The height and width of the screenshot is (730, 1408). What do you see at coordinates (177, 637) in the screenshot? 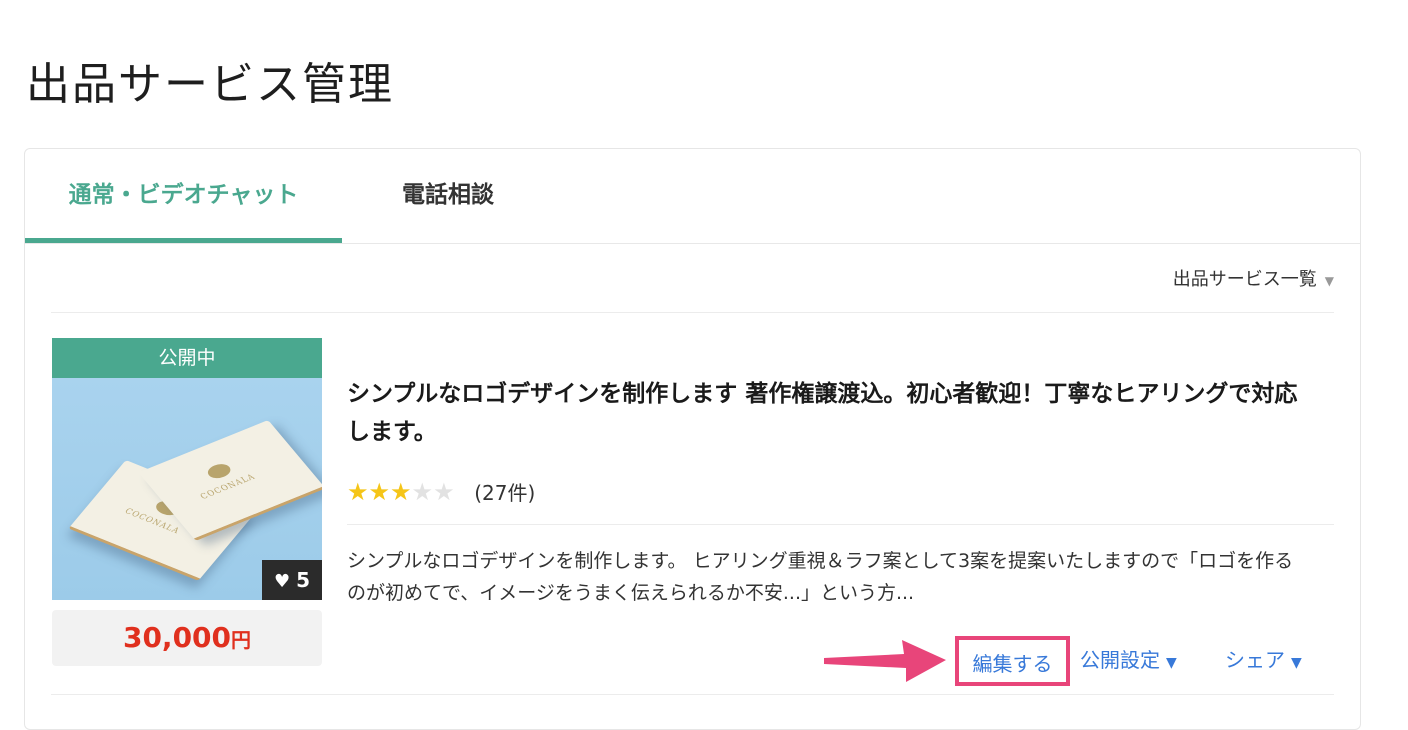
I see `price-value: 30,000` at bounding box center [177, 637].